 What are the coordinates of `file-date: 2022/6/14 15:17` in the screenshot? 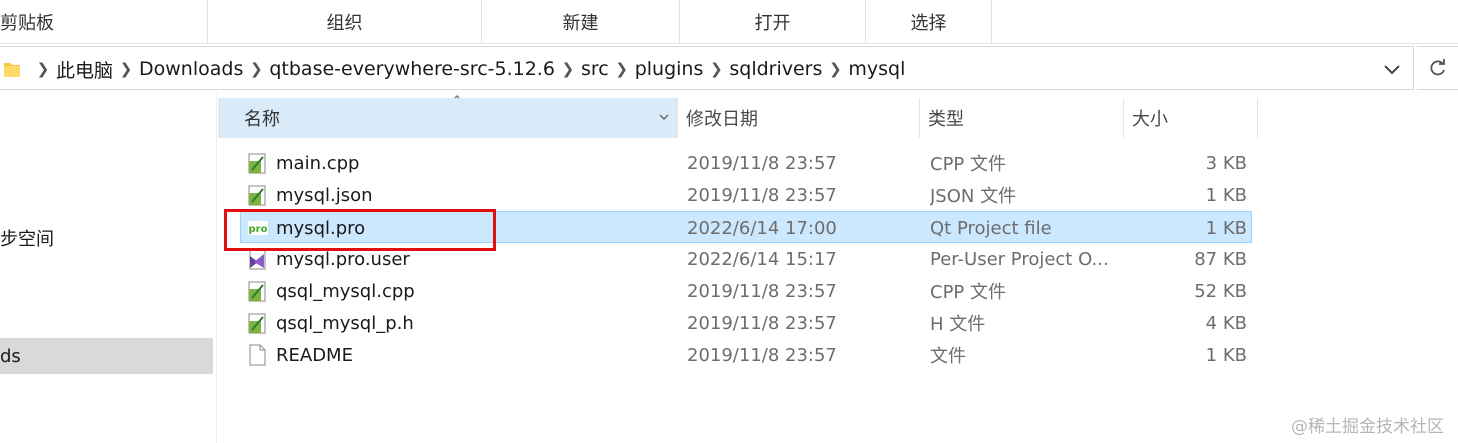 It's located at (762, 259).